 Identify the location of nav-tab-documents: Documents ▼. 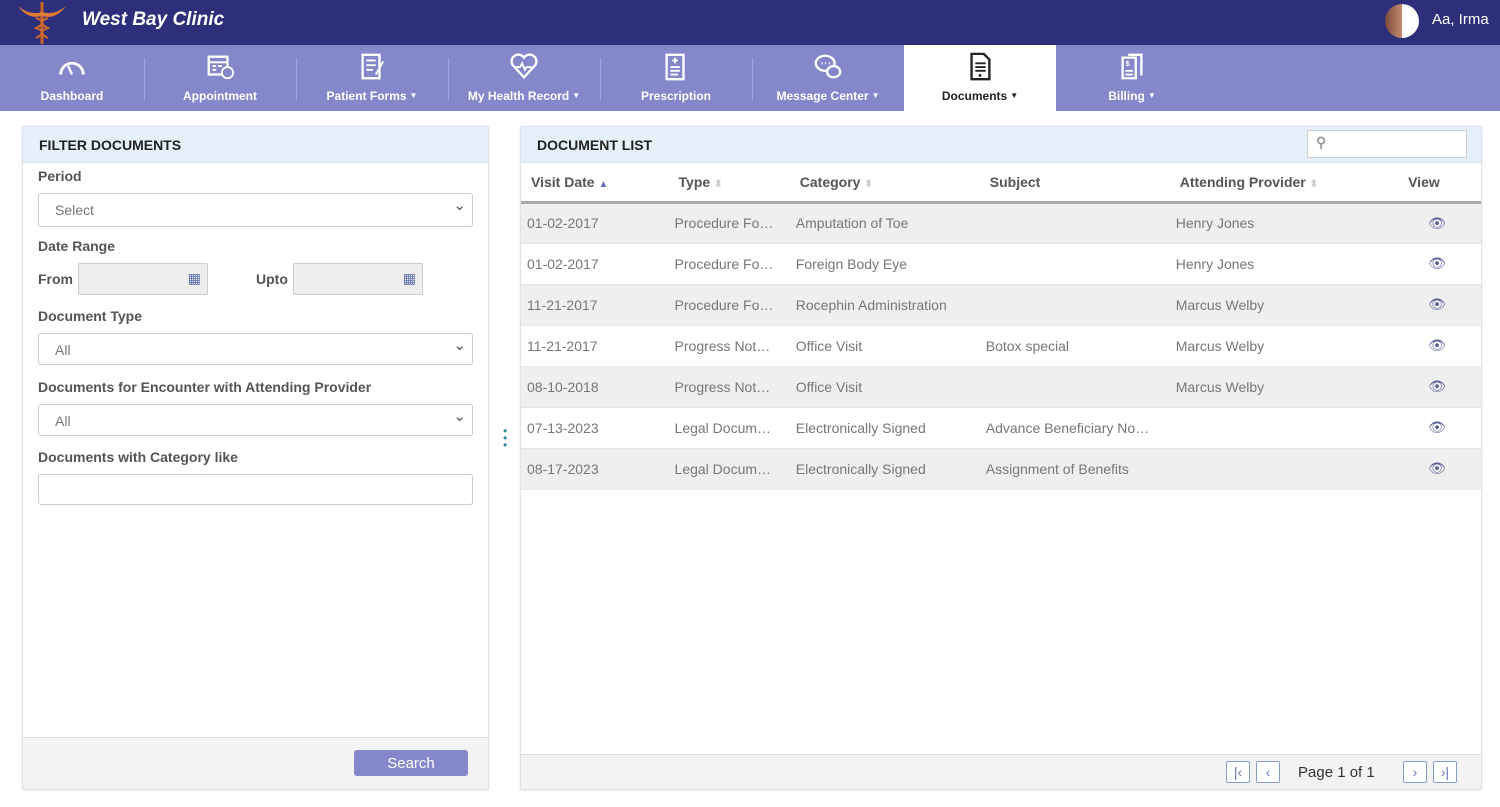
(980, 78).